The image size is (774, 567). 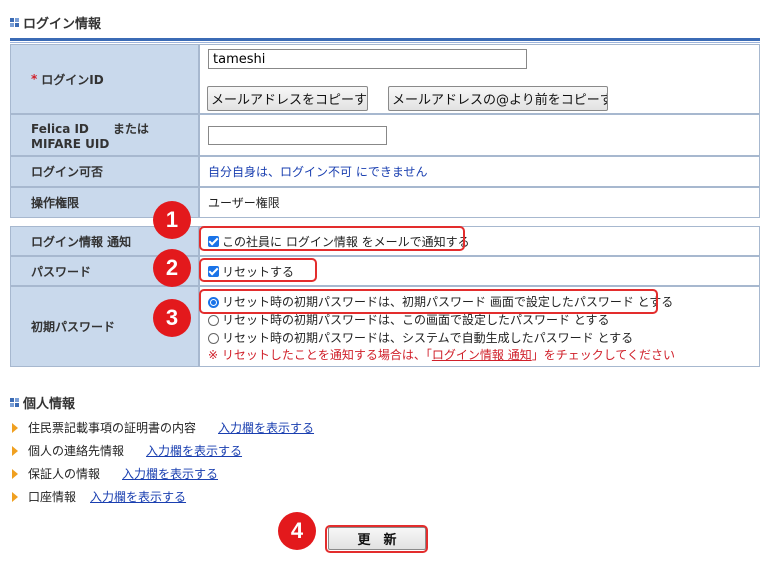 I want to click on login-id-label: * ログインID, so click(x=104, y=79).